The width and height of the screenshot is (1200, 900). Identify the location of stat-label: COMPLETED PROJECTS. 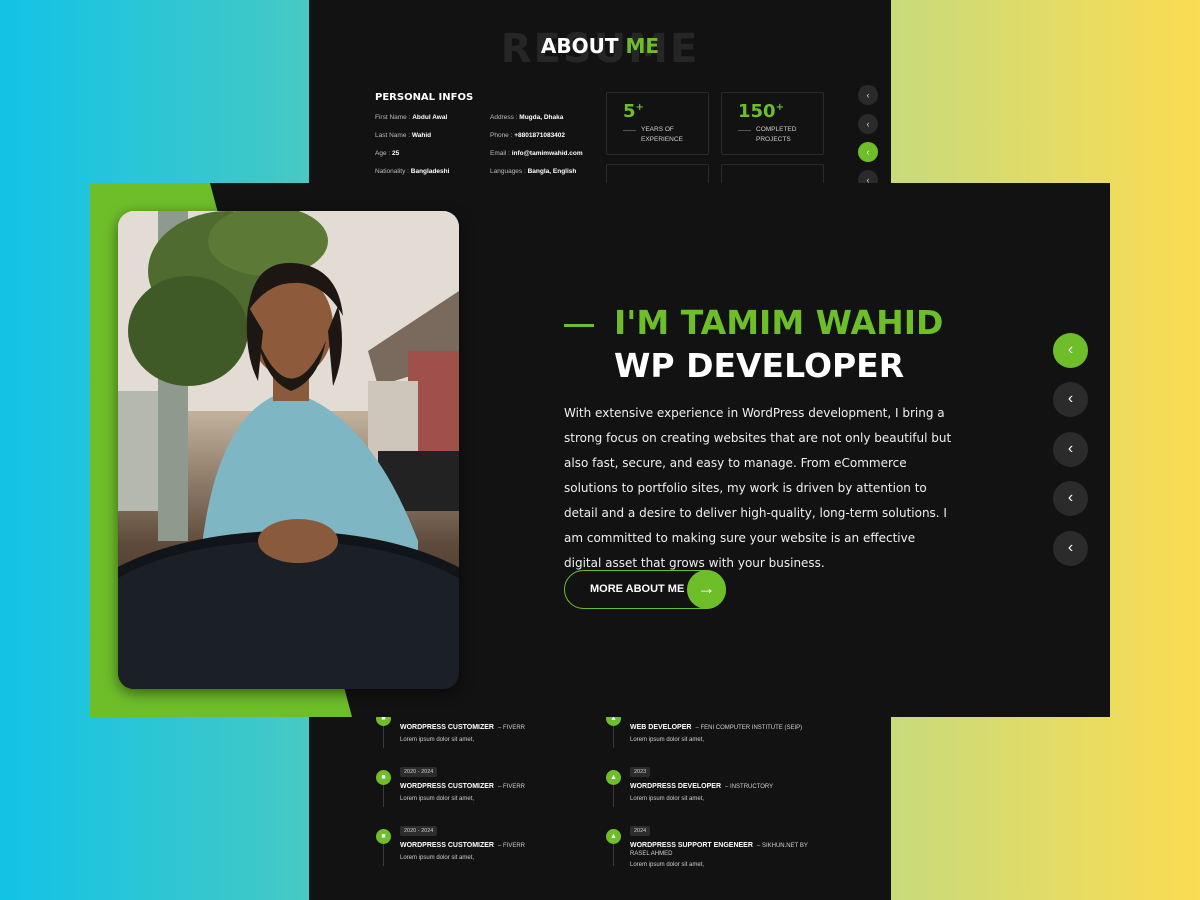
(776, 134).